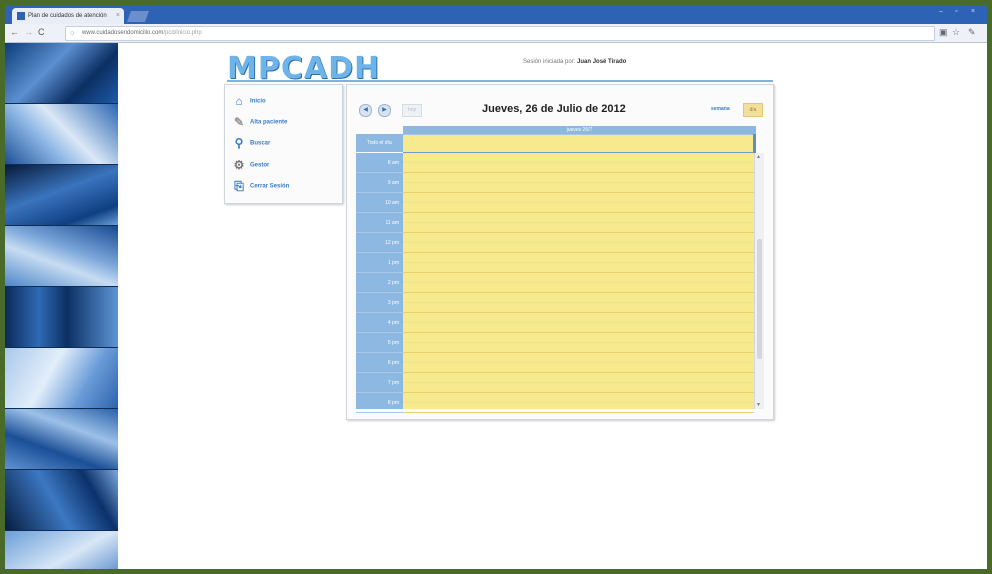 Image resolution: width=992 pixels, height=574 pixels. Describe the element at coordinates (379, 203) in the screenshot. I see `hour-label: 10 am` at that location.